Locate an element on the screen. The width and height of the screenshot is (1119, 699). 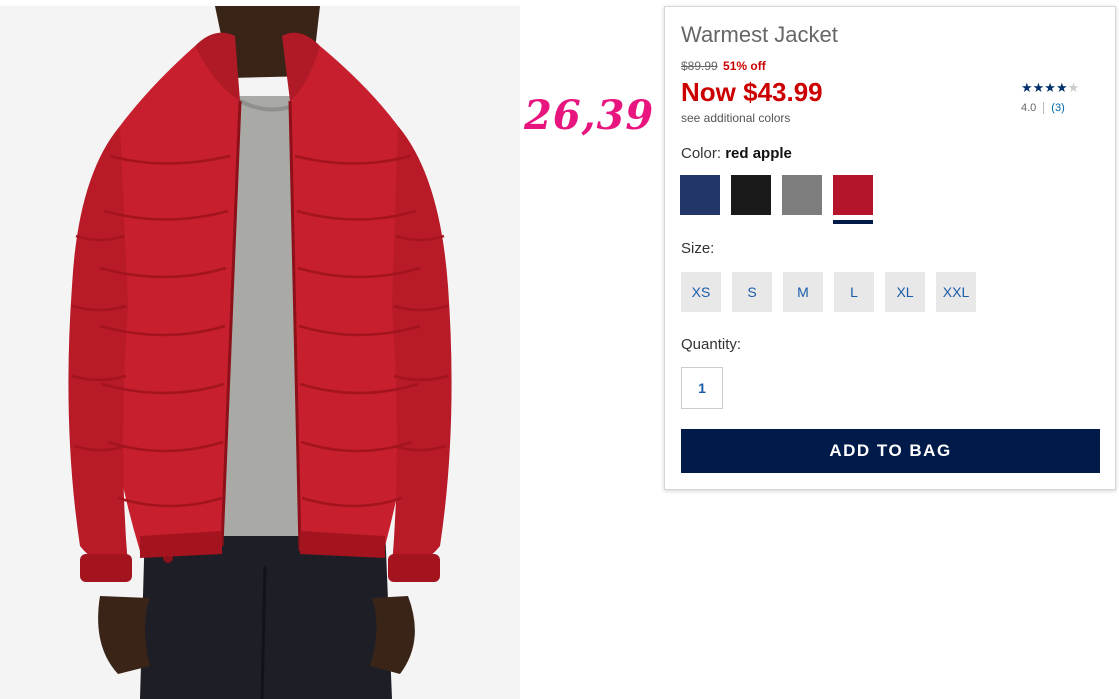
rating-block: ★★★★★ 4.0 (3) is located at coordinates (1061, 98).